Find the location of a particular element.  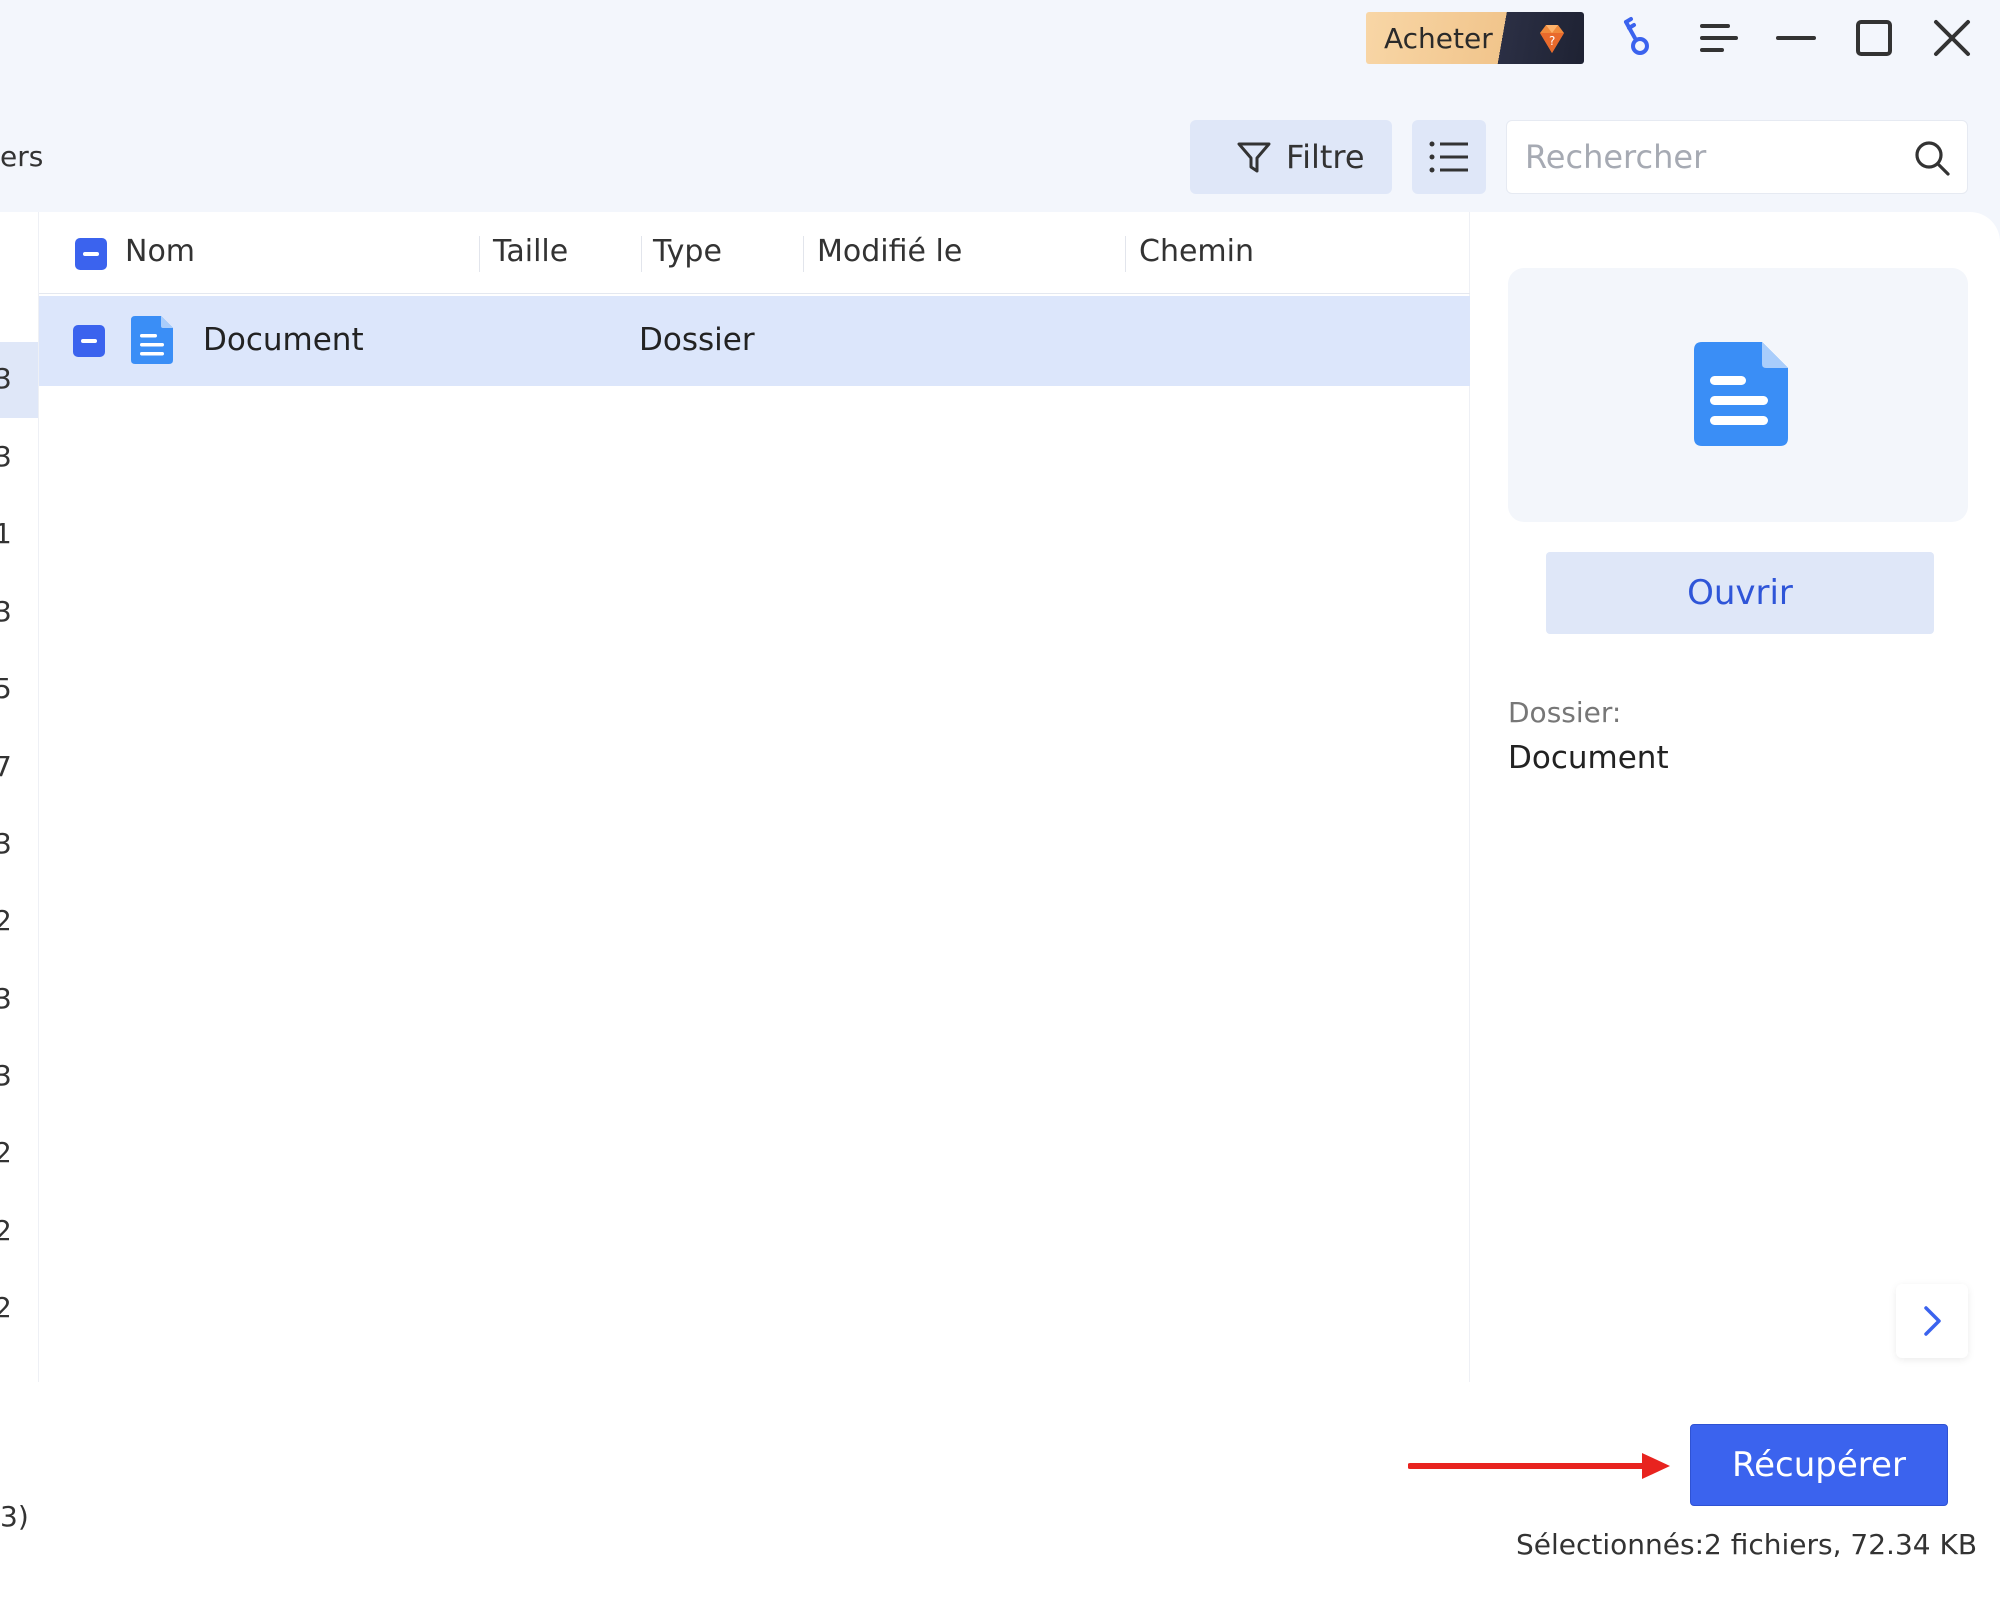

minimize-icon is located at coordinates (1796, 38).